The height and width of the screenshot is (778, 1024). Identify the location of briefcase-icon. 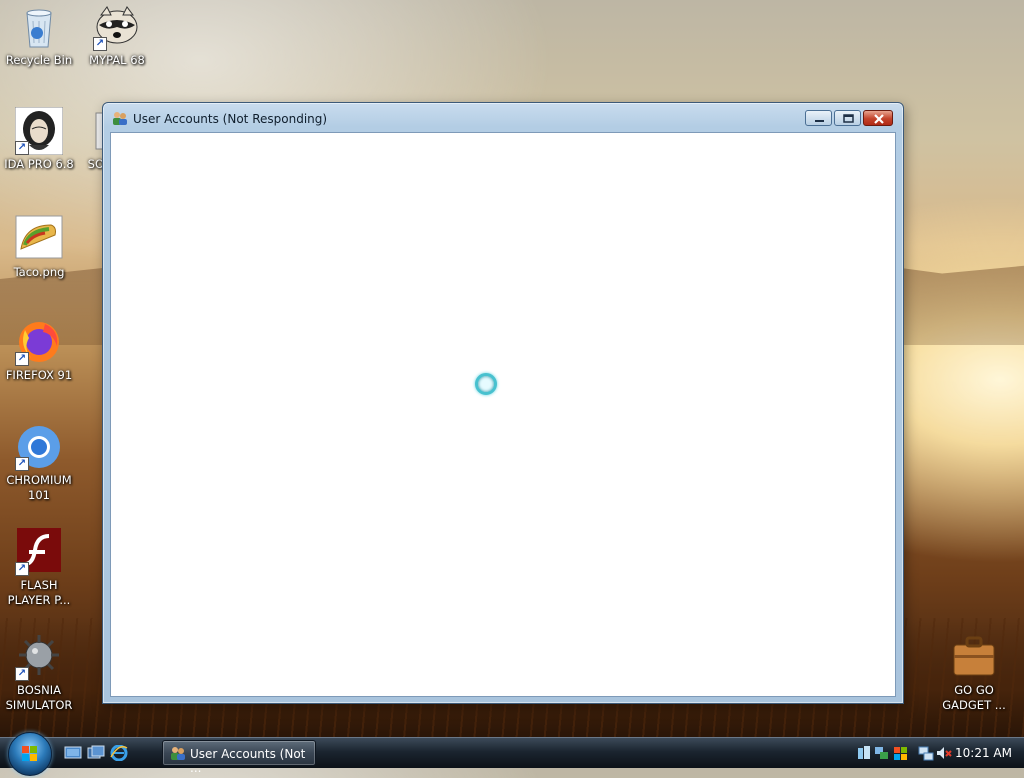
(974, 657).